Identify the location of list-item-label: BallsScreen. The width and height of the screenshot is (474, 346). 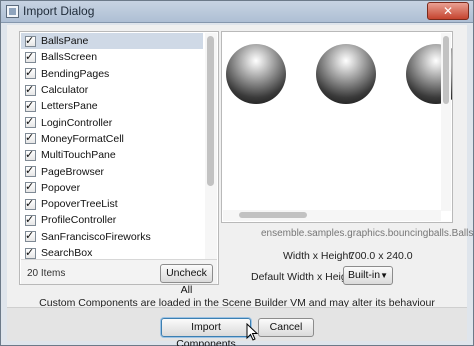
(69, 57).